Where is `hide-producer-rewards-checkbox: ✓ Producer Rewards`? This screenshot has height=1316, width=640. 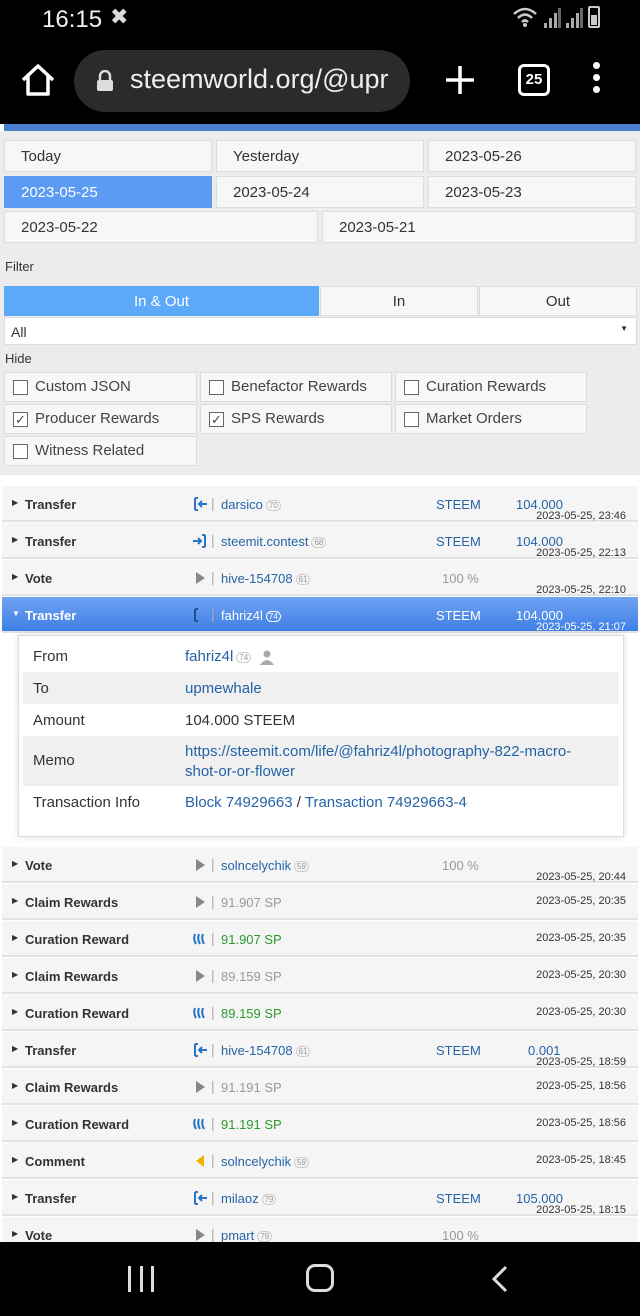
hide-producer-rewards-checkbox: ✓ Producer Rewards is located at coordinates (100, 419).